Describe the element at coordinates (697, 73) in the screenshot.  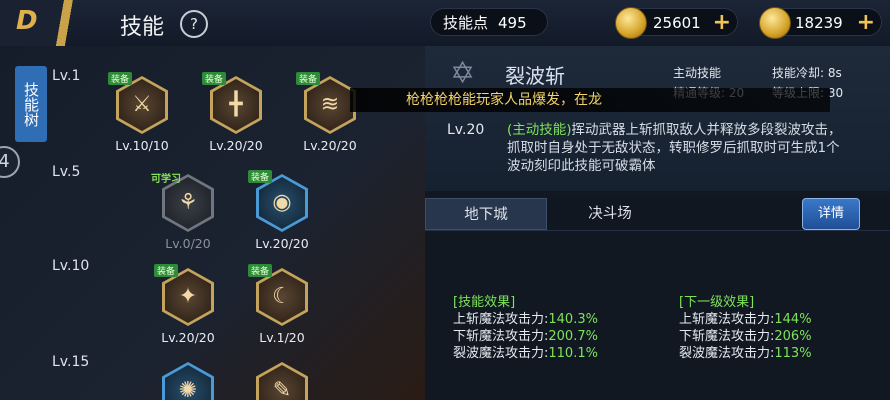
I see `skill-type: 主动技能` at that location.